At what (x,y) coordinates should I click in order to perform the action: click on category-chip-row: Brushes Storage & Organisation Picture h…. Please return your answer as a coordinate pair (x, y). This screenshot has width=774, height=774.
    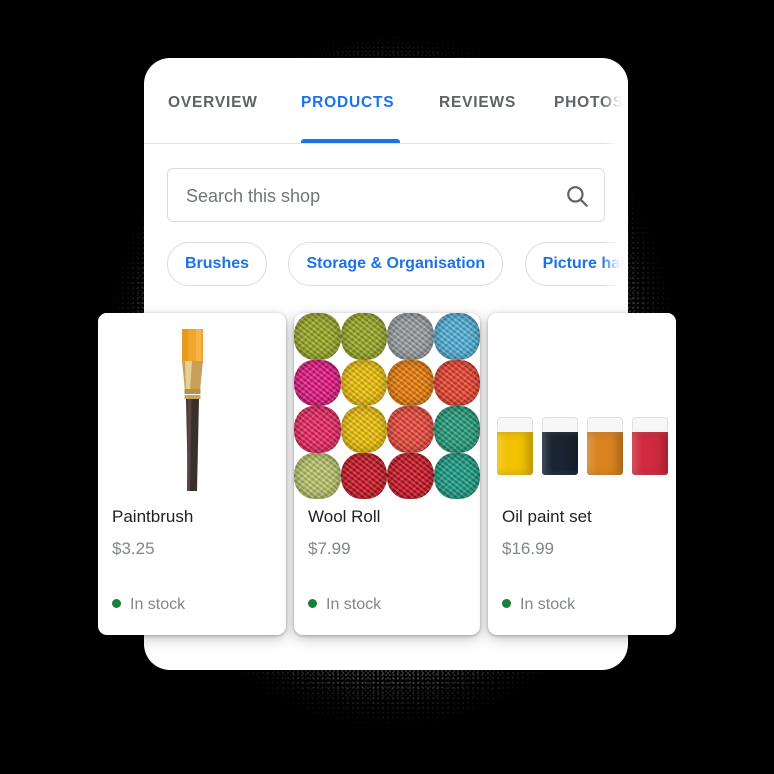
    Looking at the image, I should click on (397, 265).